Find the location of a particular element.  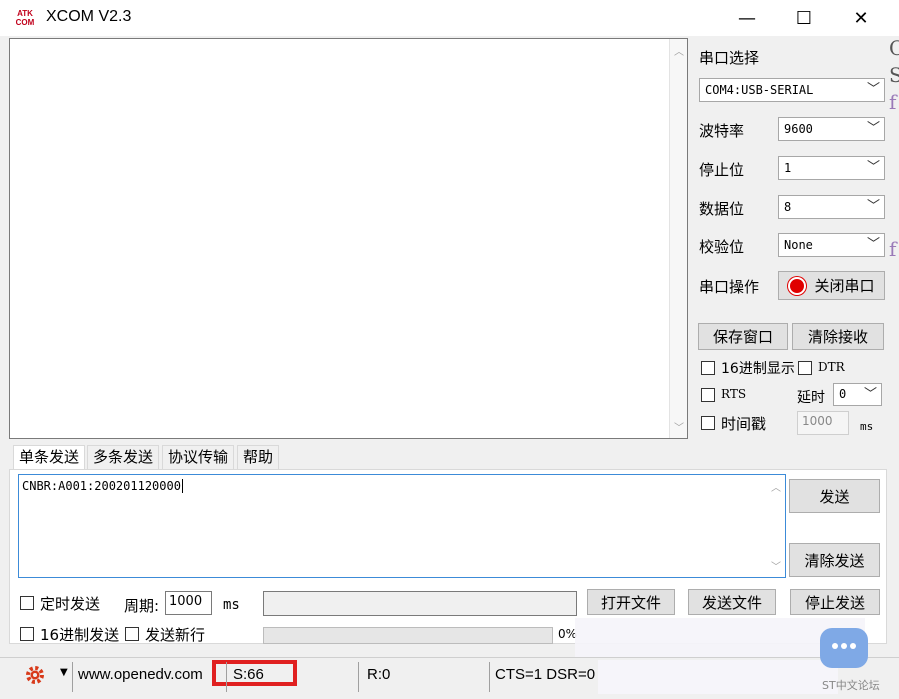

close-port-button: 关闭串口 is located at coordinates (831, 285).